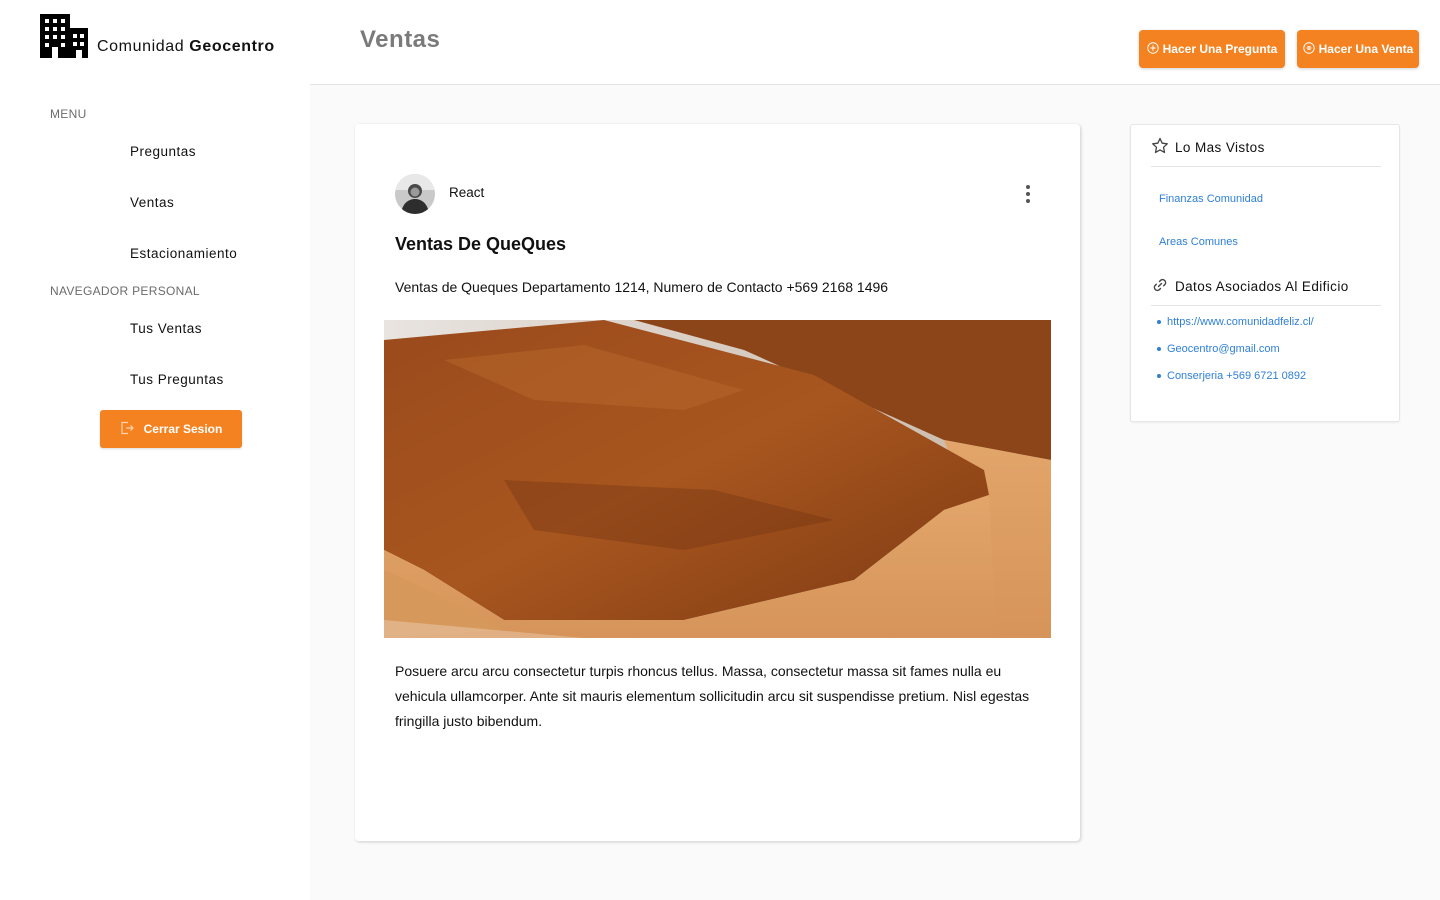 The width and height of the screenshot is (1440, 900). What do you see at coordinates (141, 46) in the screenshot?
I see `brand-name-prefix: Comunidad` at bounding box center [141, 46].